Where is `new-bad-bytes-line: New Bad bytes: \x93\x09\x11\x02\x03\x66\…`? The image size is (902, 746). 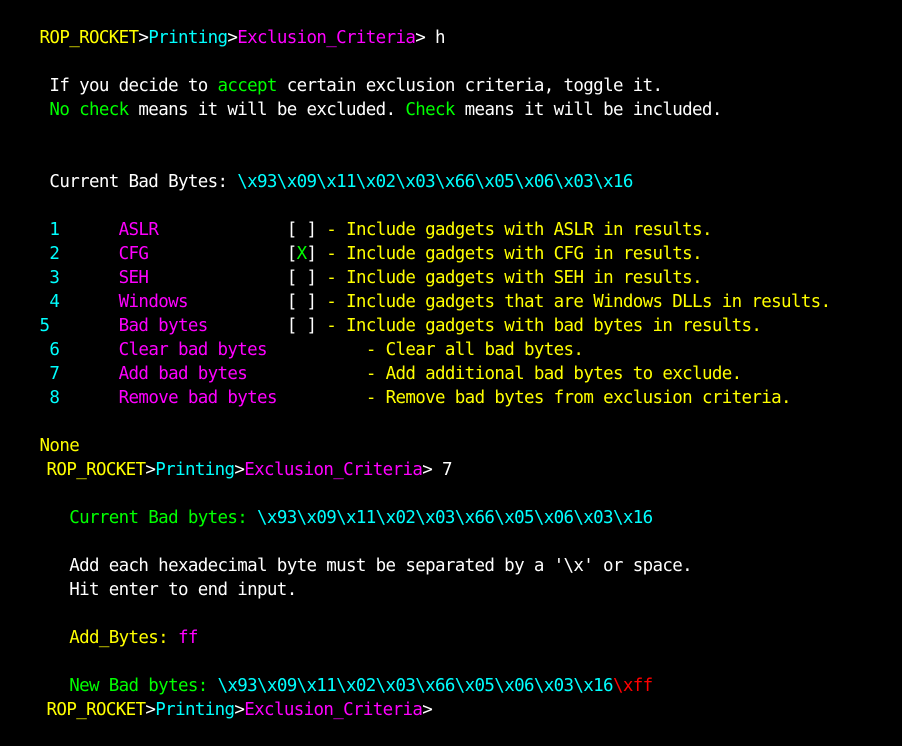 new-bad-bytes-line: New Bad bytes: \x93\x09\x11\x02\x03\x66\… is located at coordinates (326, 673).